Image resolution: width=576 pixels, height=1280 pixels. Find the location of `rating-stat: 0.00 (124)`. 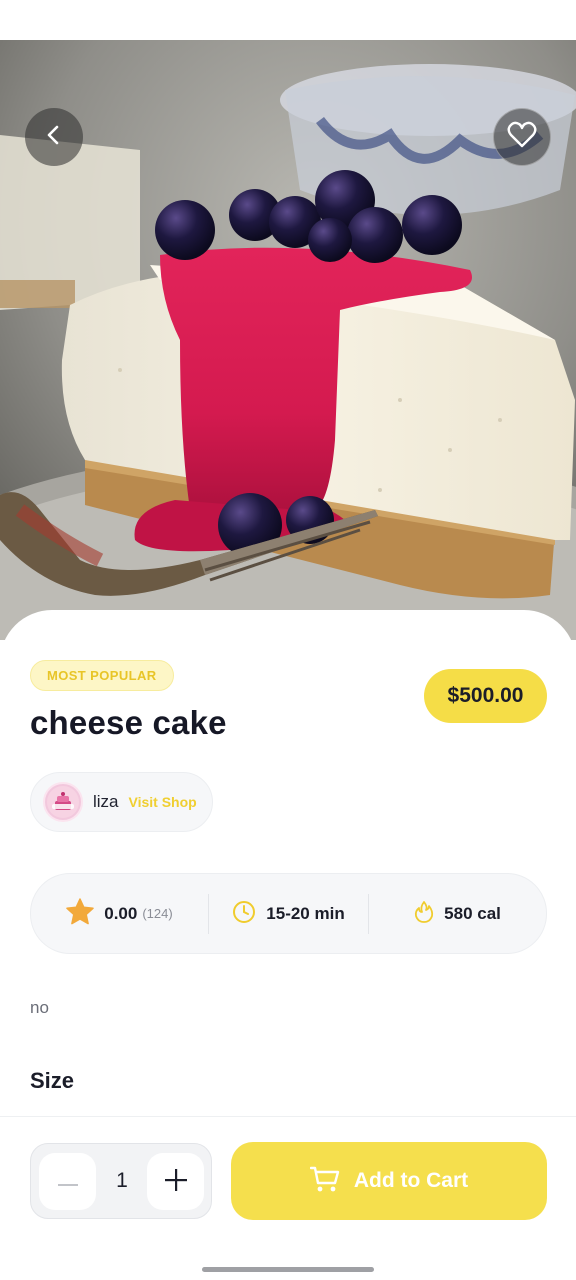

rating-stat: 0.00 (124) is located at coordinates (119, 913).